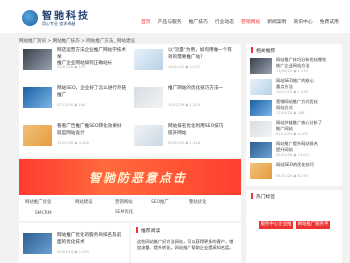 This screenshot has width=350, height=263. What do you see at coordinates (124, 202) in the screenshot?
I see `tag-link: 营销网站` at bounding box center [124, 202].